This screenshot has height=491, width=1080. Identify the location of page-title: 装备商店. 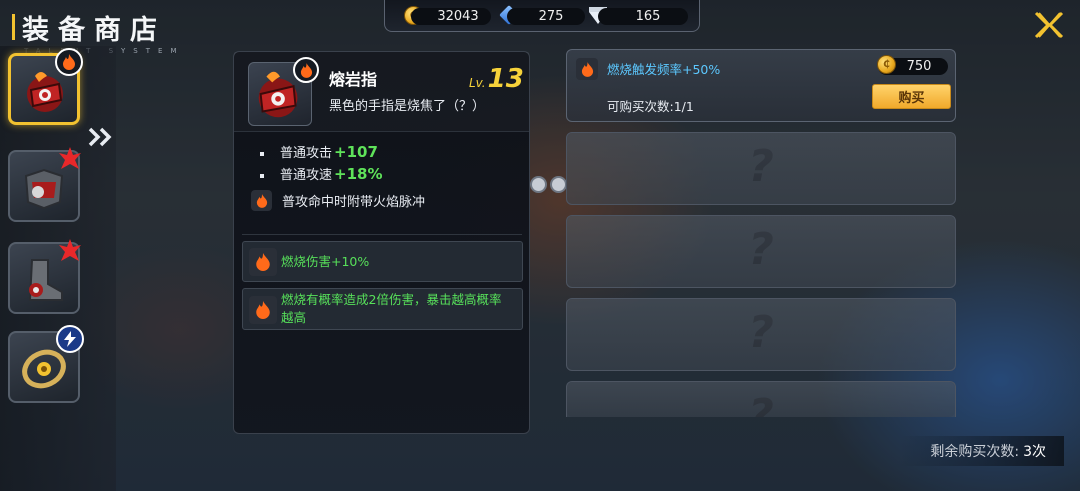
(94, 30).